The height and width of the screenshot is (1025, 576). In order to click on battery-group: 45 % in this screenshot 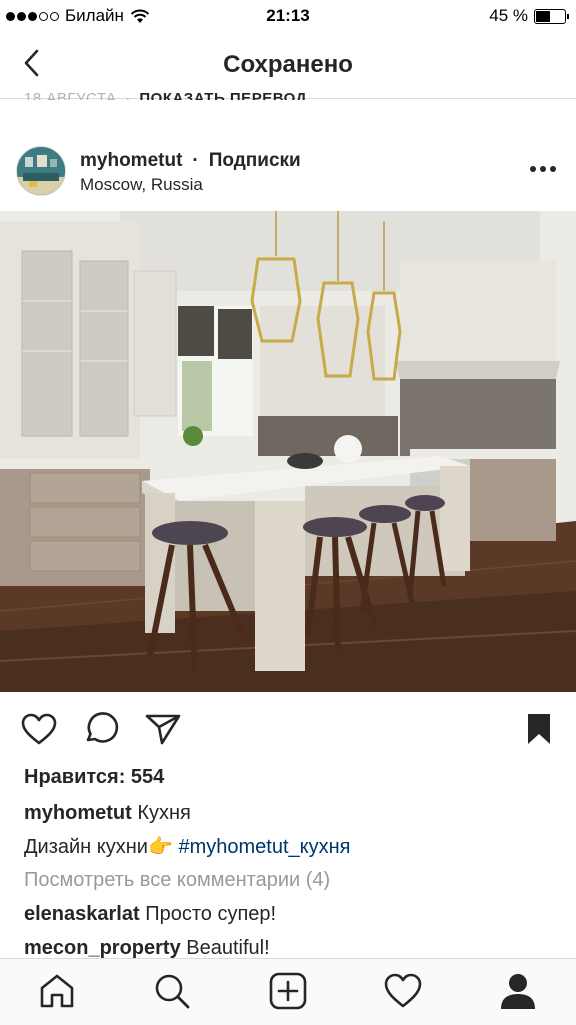, I will do `click(529, 16)`.